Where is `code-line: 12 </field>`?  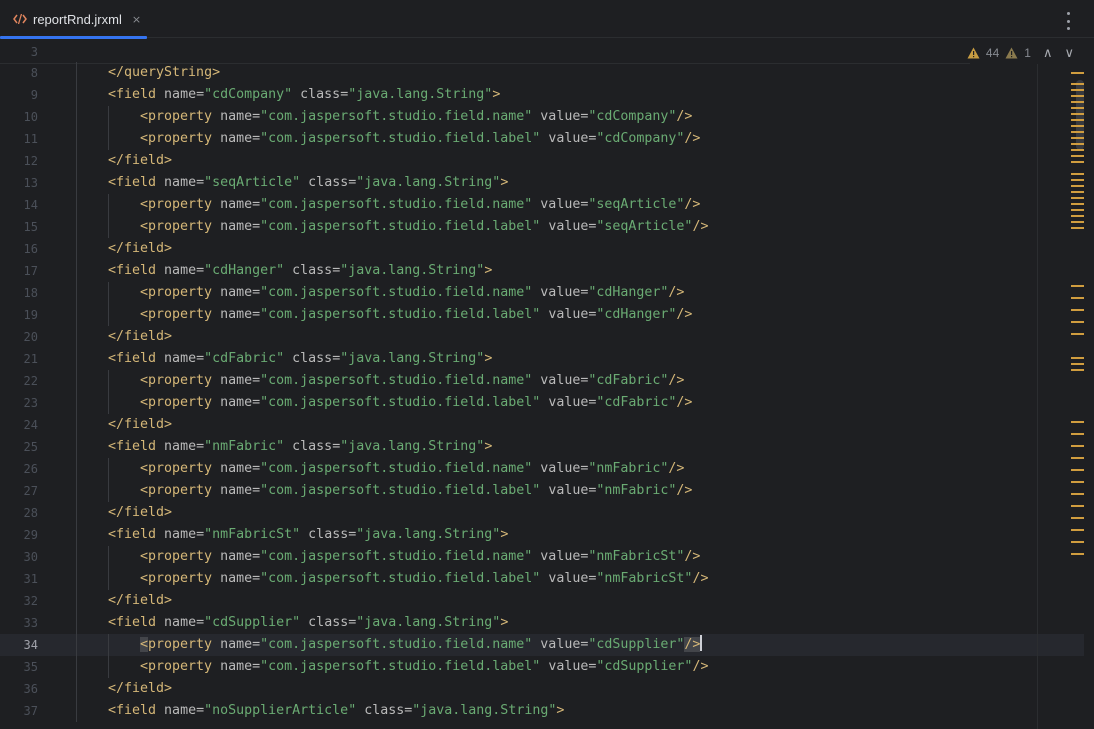 code-line: 12 </field> is located at coordinates (542, 161).